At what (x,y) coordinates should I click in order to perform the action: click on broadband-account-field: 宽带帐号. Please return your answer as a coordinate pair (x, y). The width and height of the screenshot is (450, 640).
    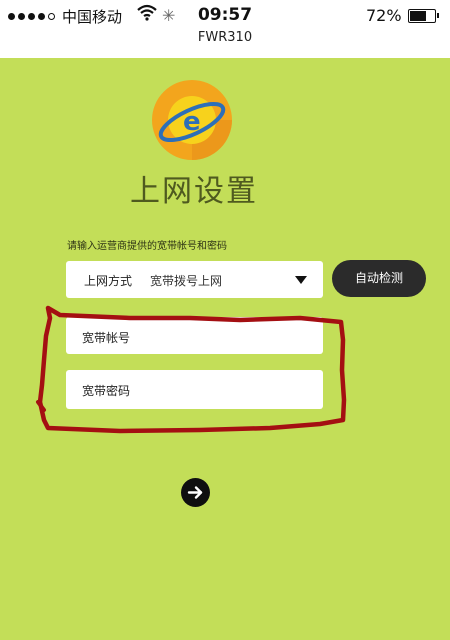
    Looking at the image, I should click on (194, 335).